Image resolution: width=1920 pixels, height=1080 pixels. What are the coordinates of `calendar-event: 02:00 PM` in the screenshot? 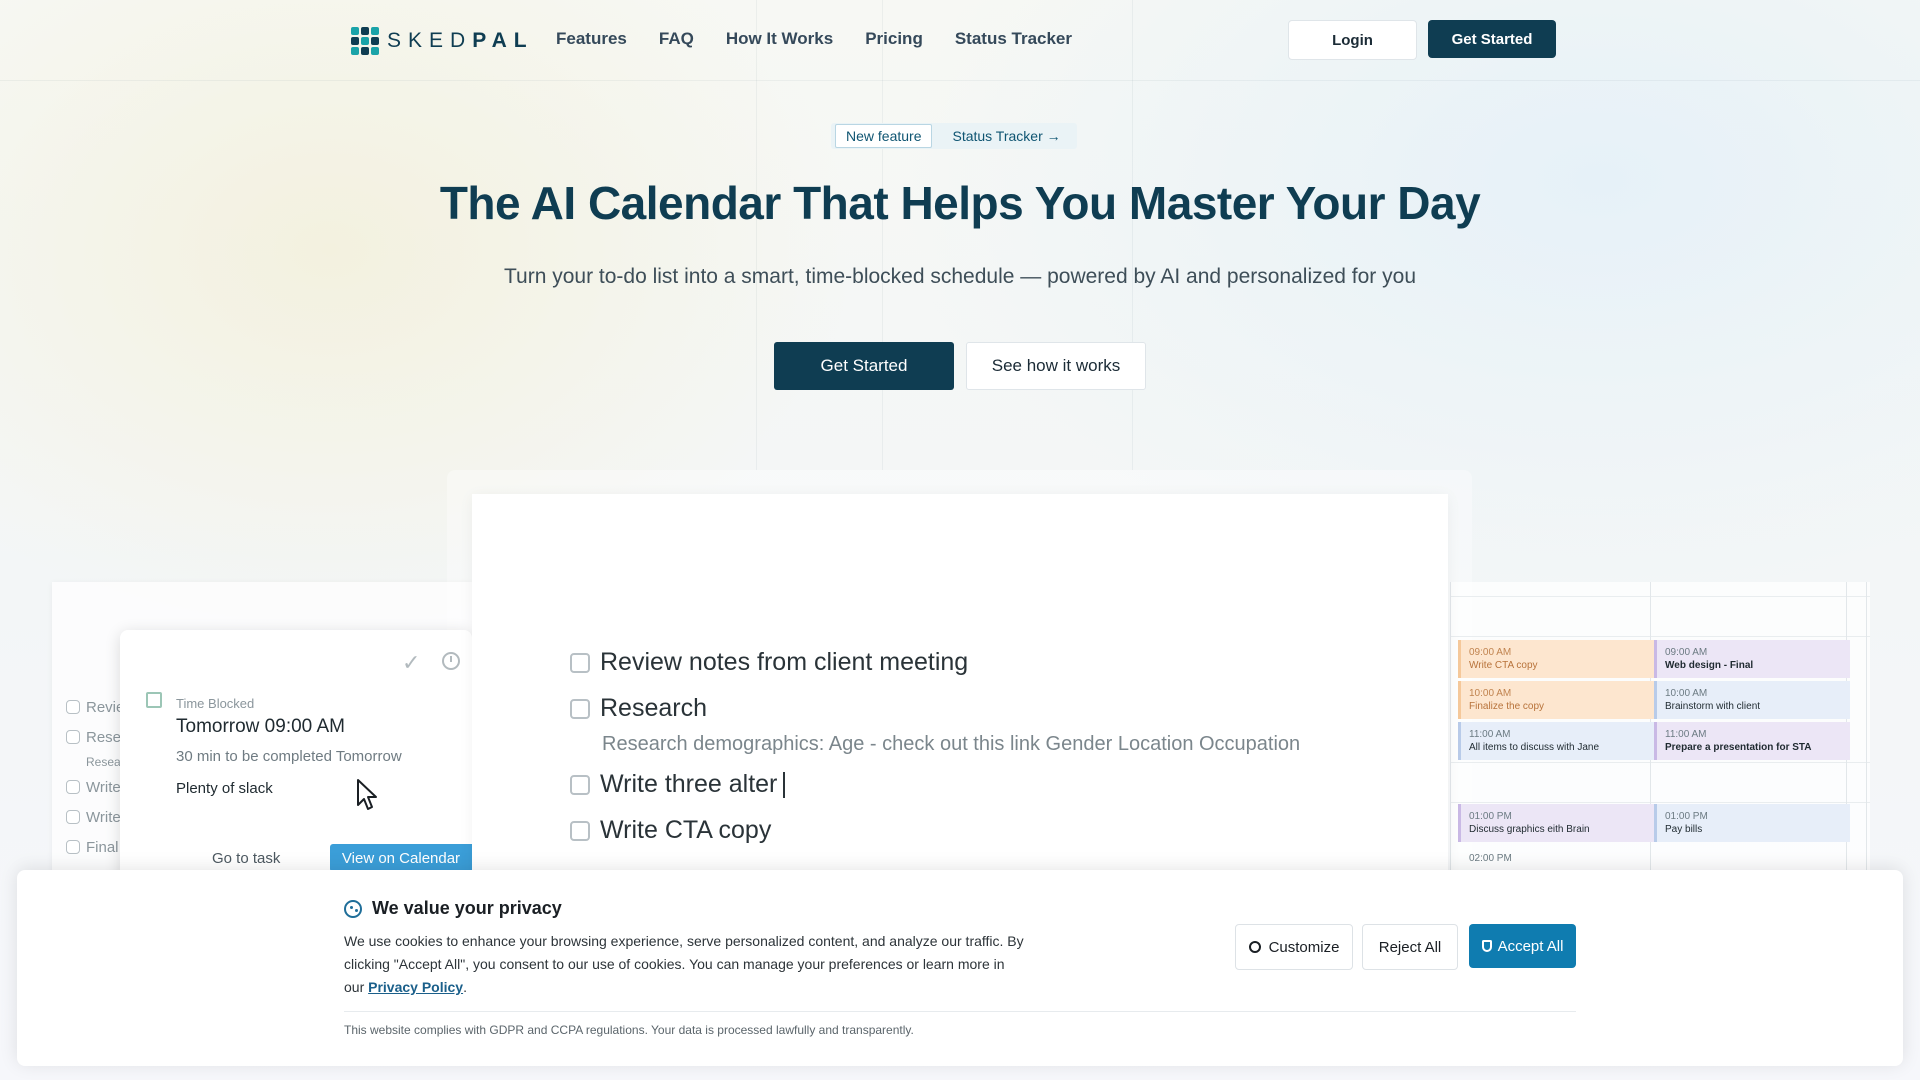 It's located at (1556, 858).